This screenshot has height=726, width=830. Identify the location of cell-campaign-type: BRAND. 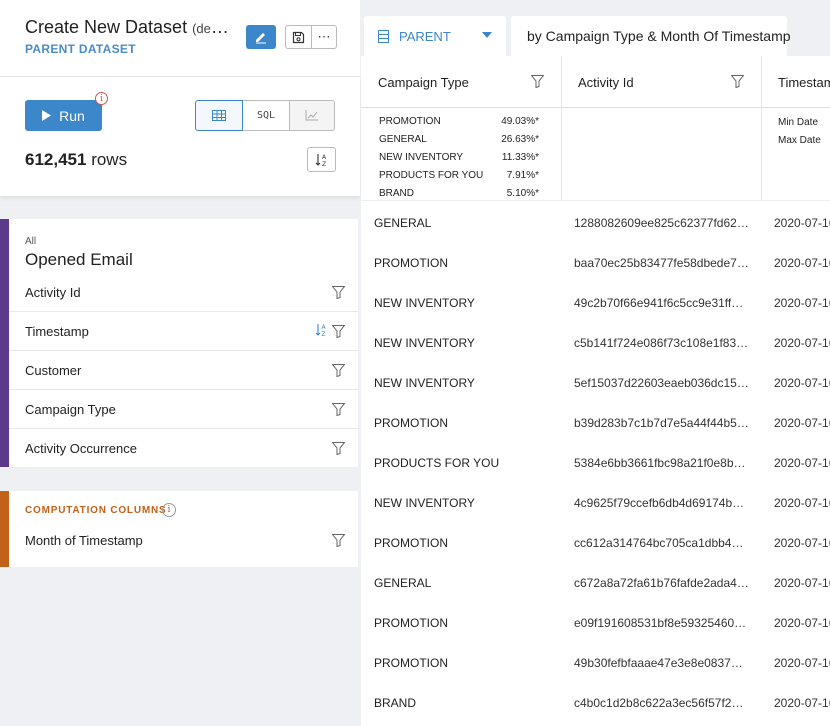
(395, 703).